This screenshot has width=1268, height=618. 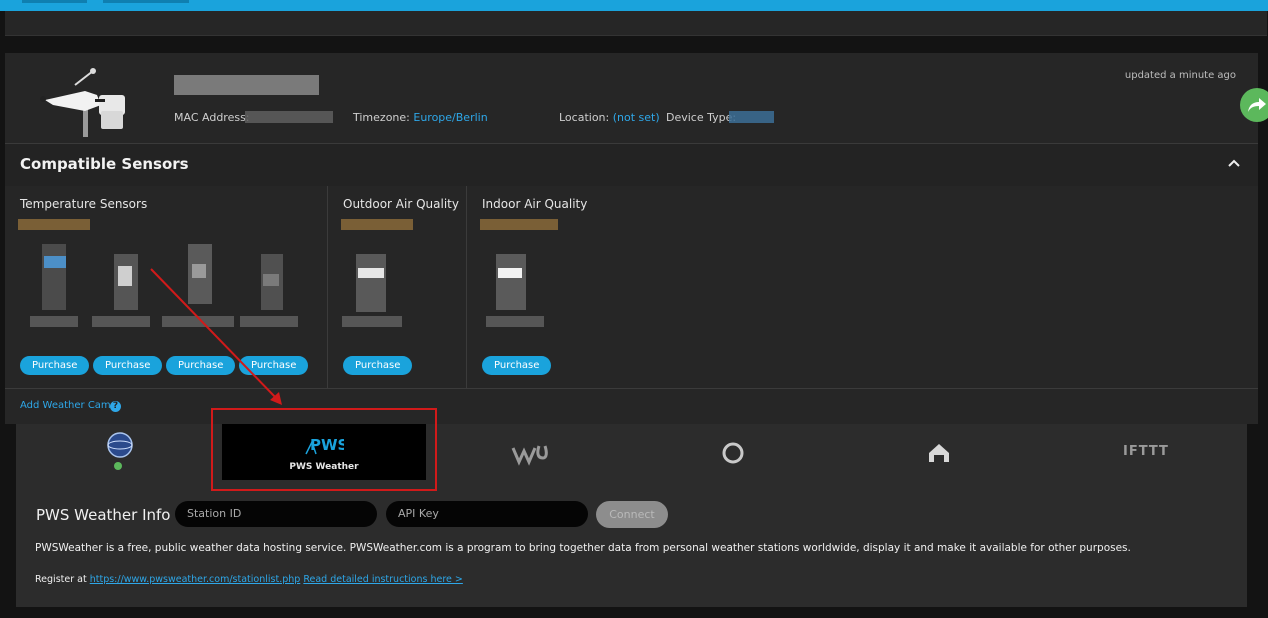 I want to click on ring-icon, so click(x=733, y=471).